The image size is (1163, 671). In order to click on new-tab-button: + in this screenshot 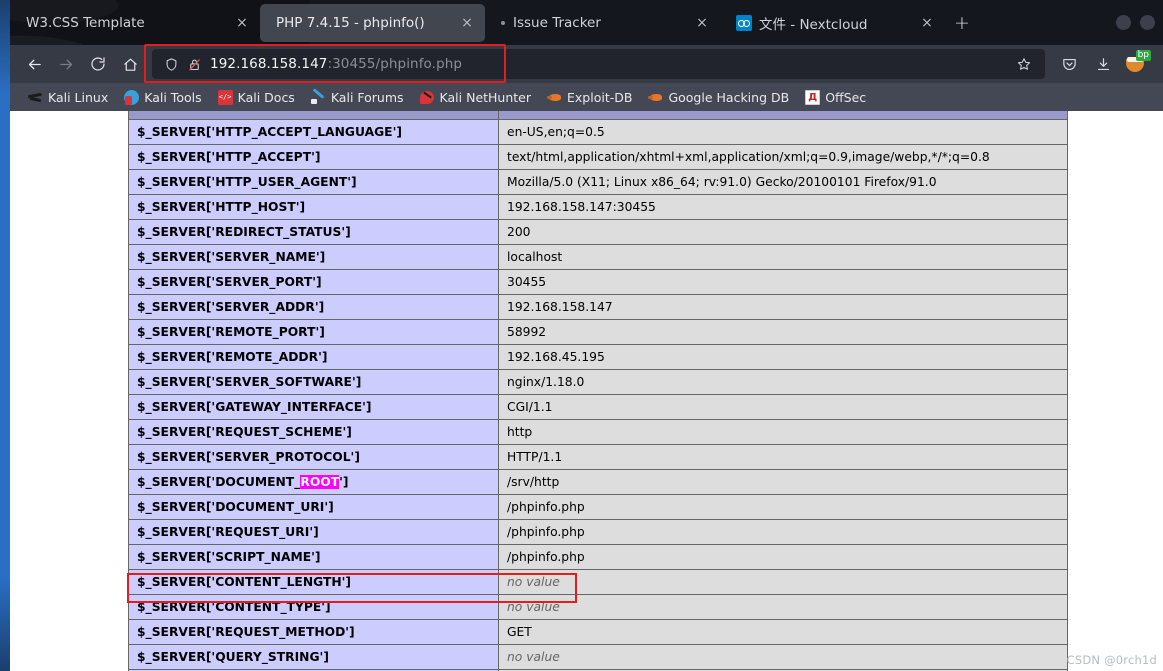, I will do `click(962, 23)`.